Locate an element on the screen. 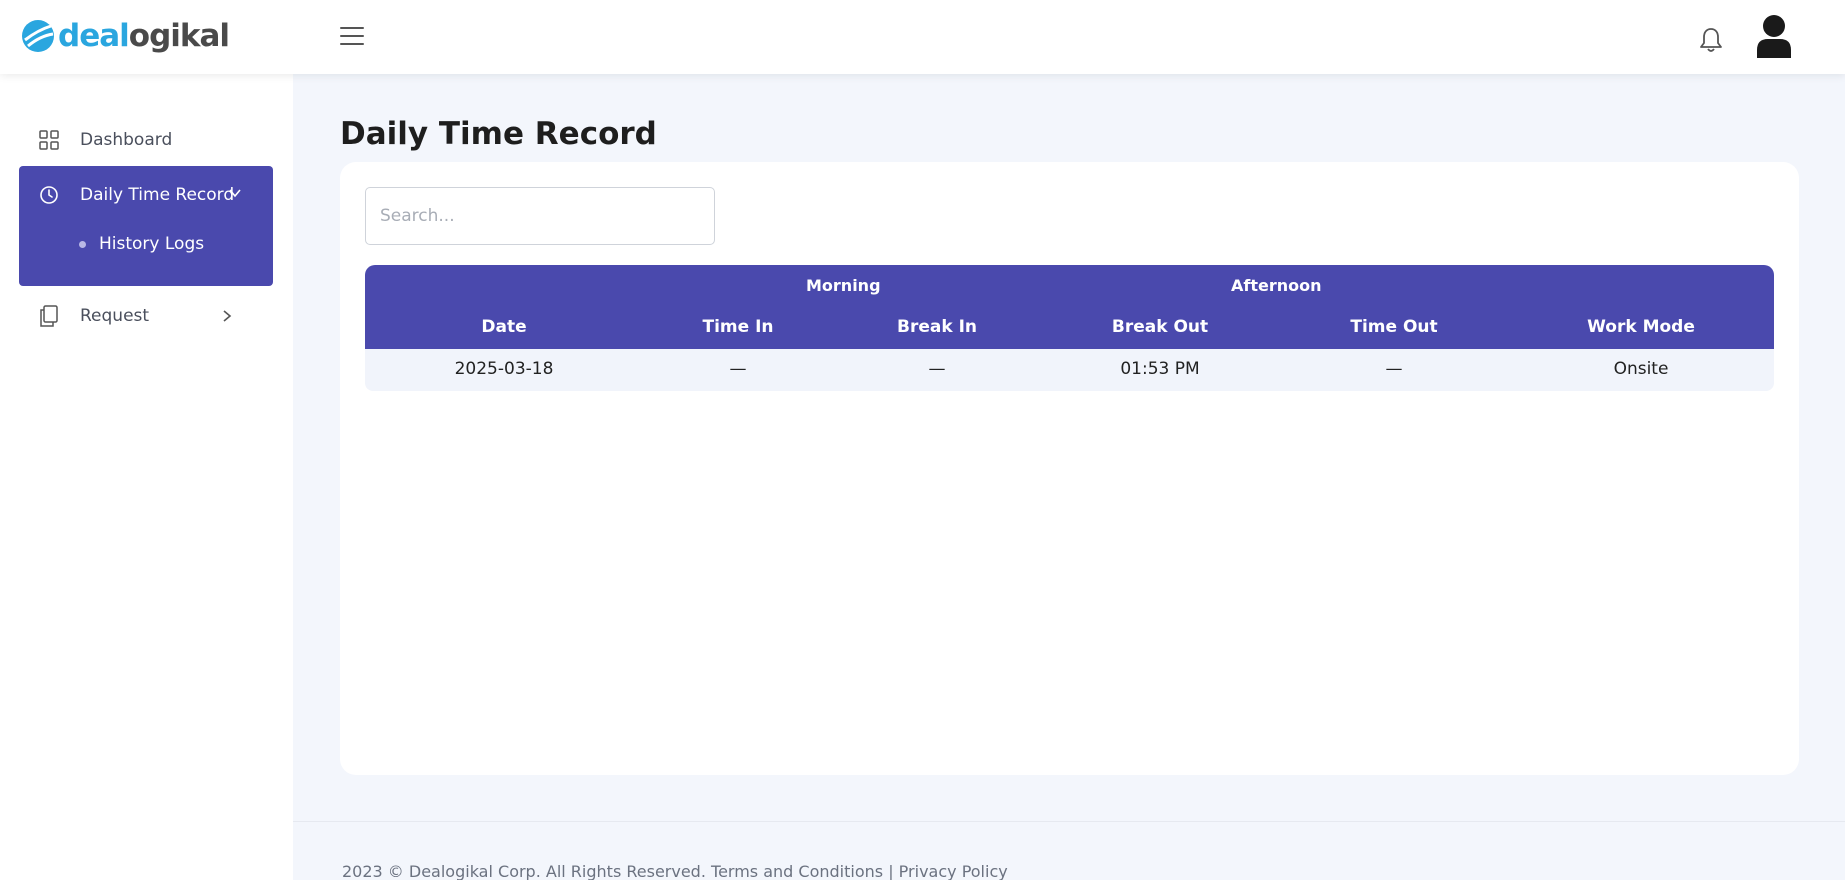 The height and width of the screenshot is (880, 1845). hamburger-icon is located at coordinates (352, 37).